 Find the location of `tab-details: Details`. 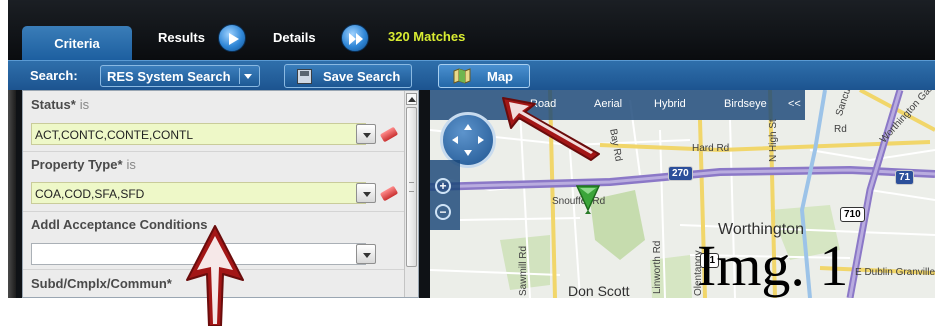

tab-details: Details is located at coordinates (294, 37).